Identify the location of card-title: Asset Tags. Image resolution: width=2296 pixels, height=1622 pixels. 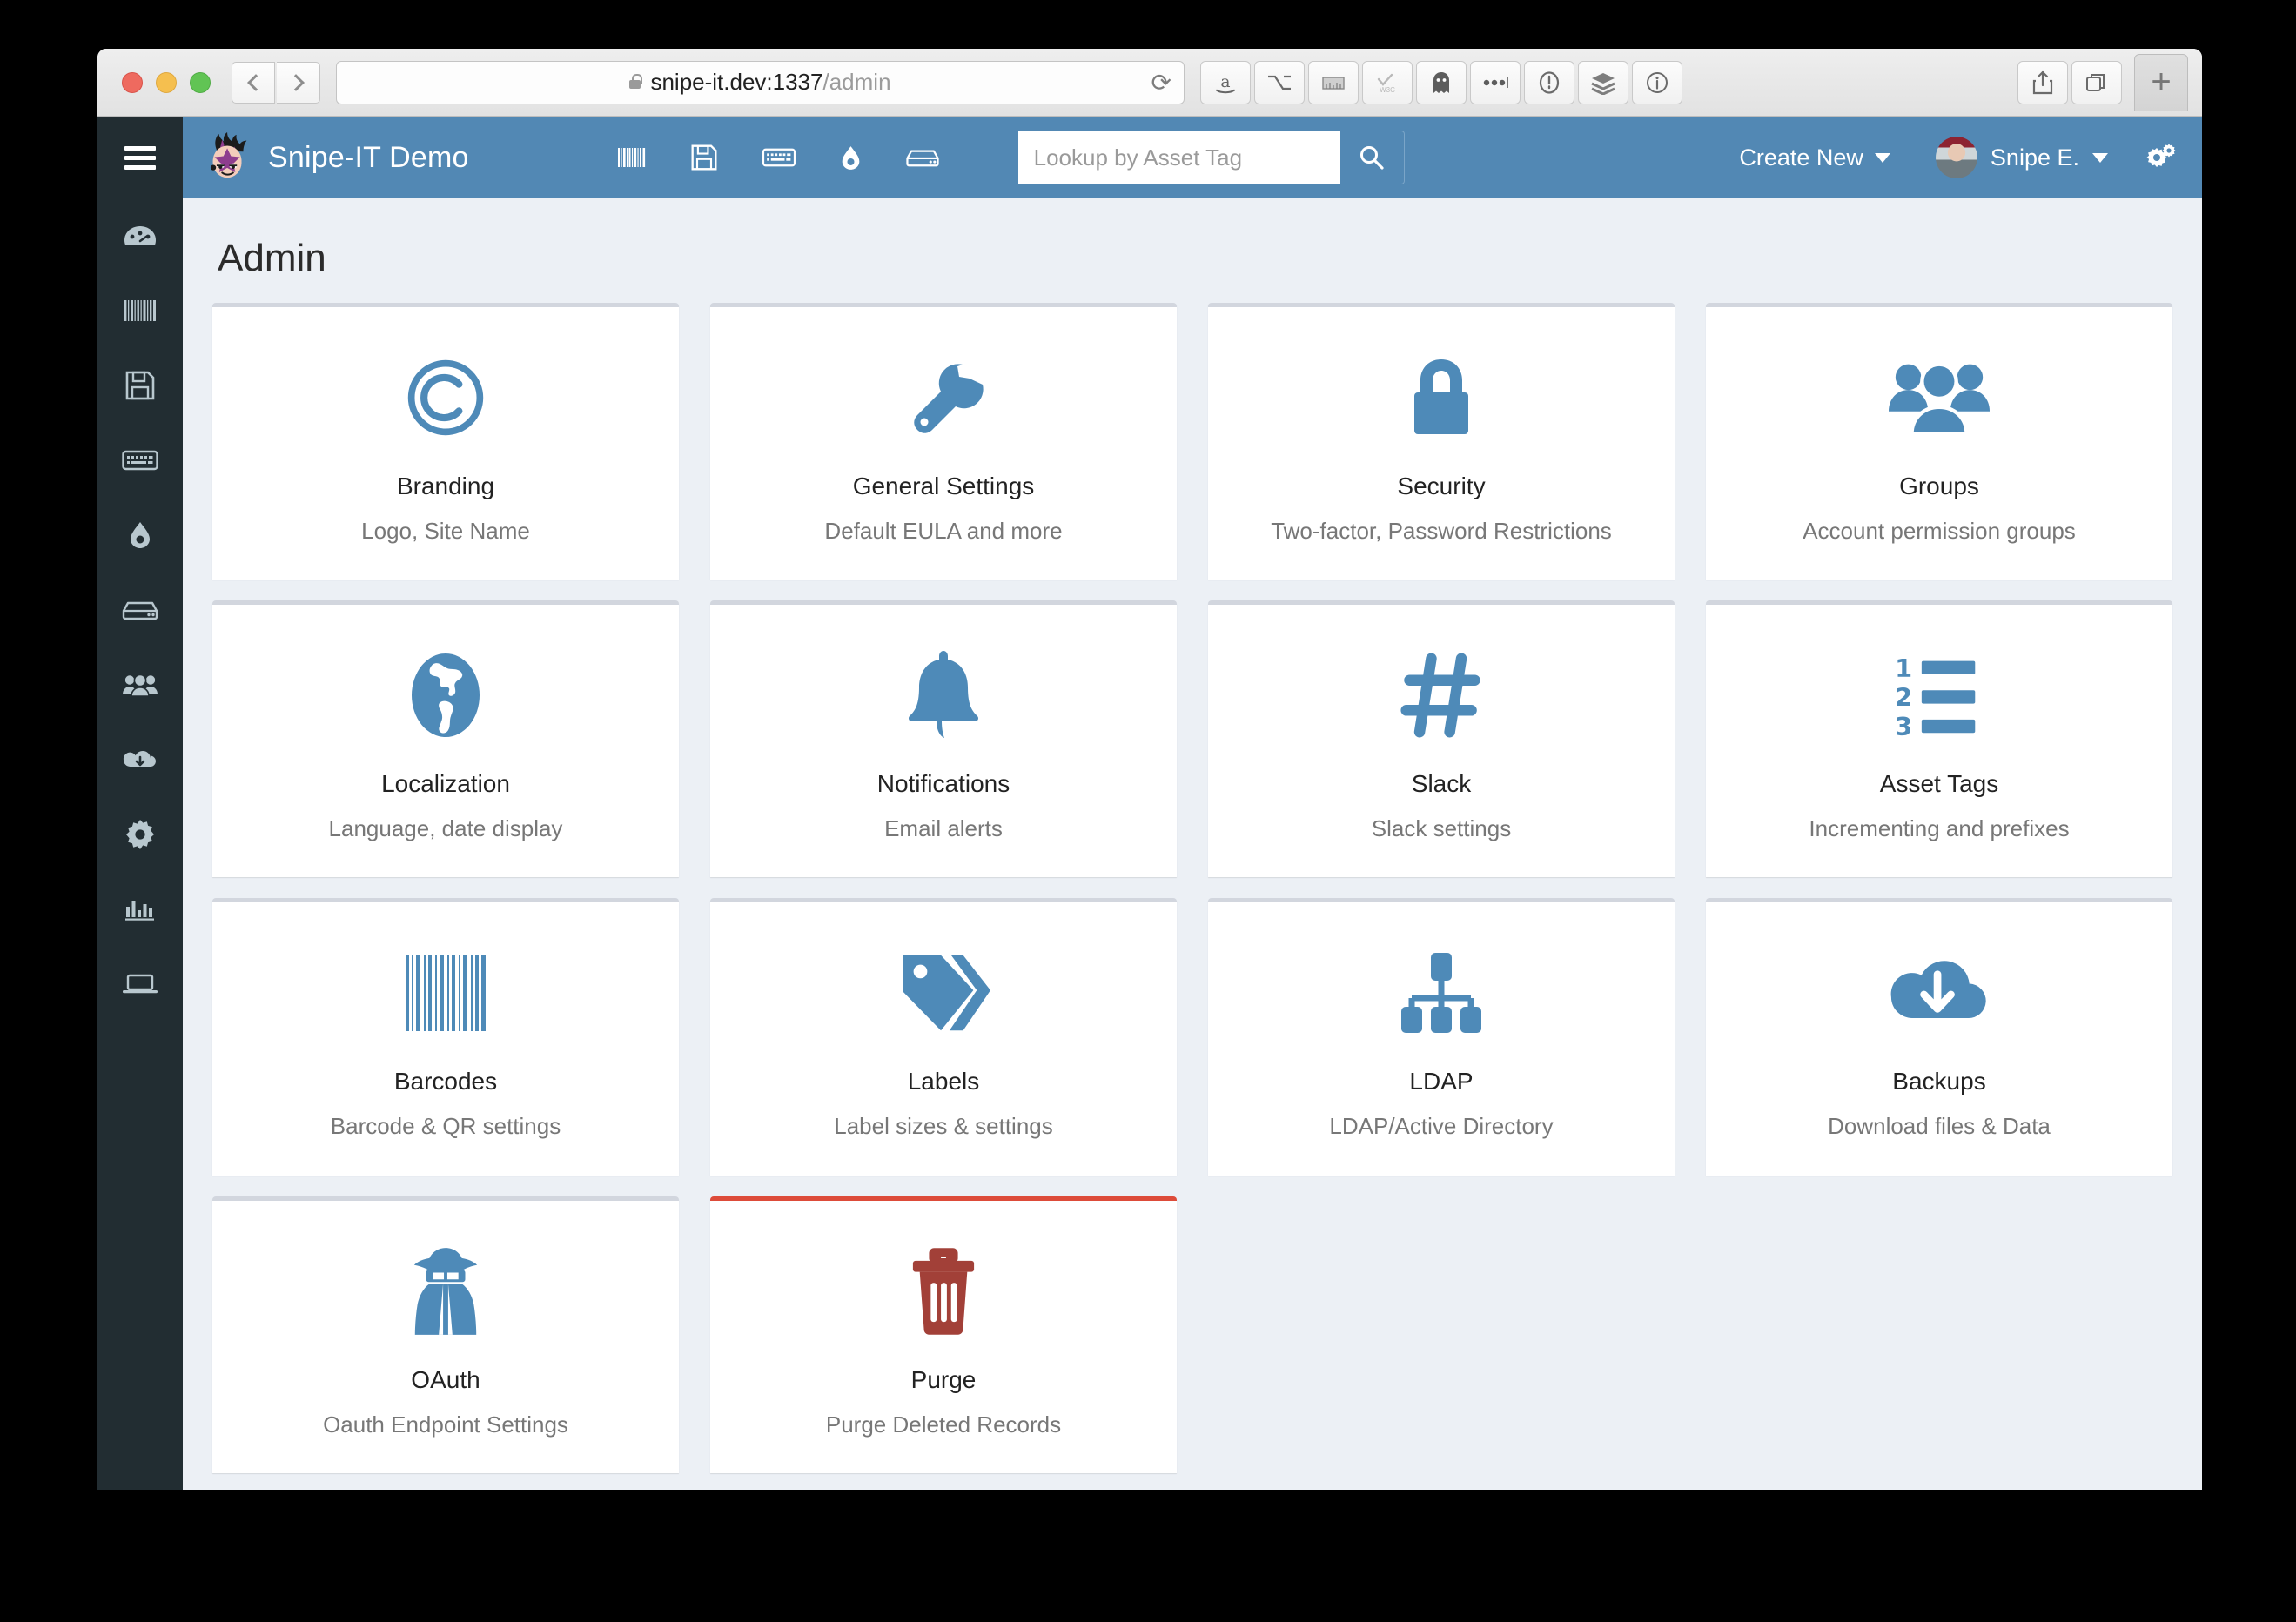
(1939, 784).